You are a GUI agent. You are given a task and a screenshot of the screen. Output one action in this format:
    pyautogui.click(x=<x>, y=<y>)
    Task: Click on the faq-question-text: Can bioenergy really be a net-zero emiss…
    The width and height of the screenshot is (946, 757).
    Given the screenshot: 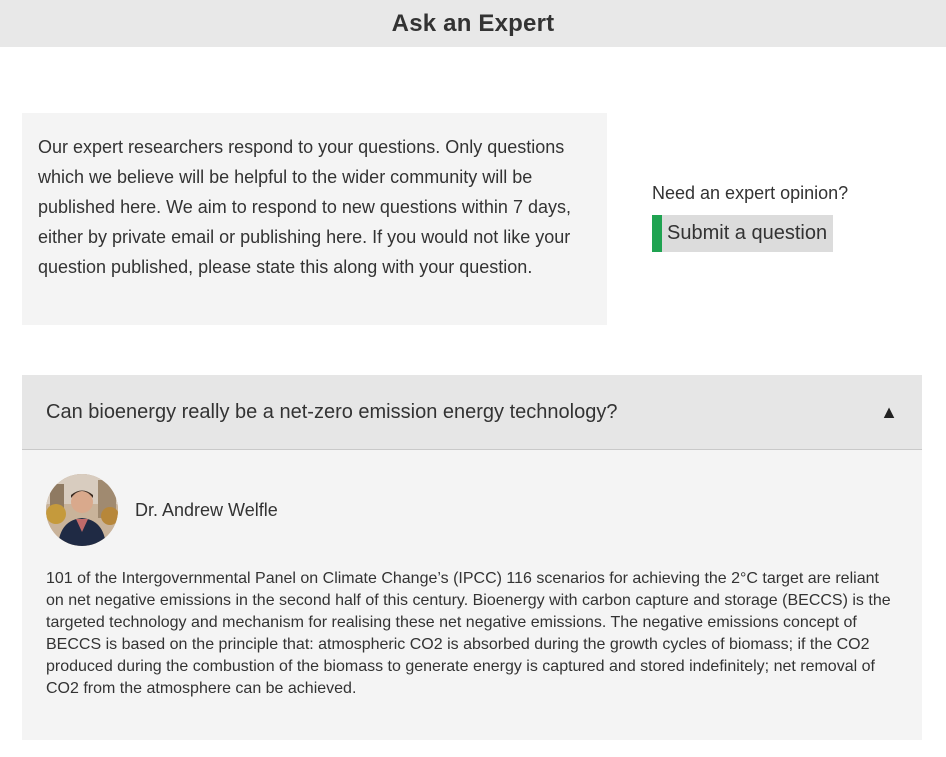 What is the action you would take?
    pyautogui.click(x=332, y=411)
    